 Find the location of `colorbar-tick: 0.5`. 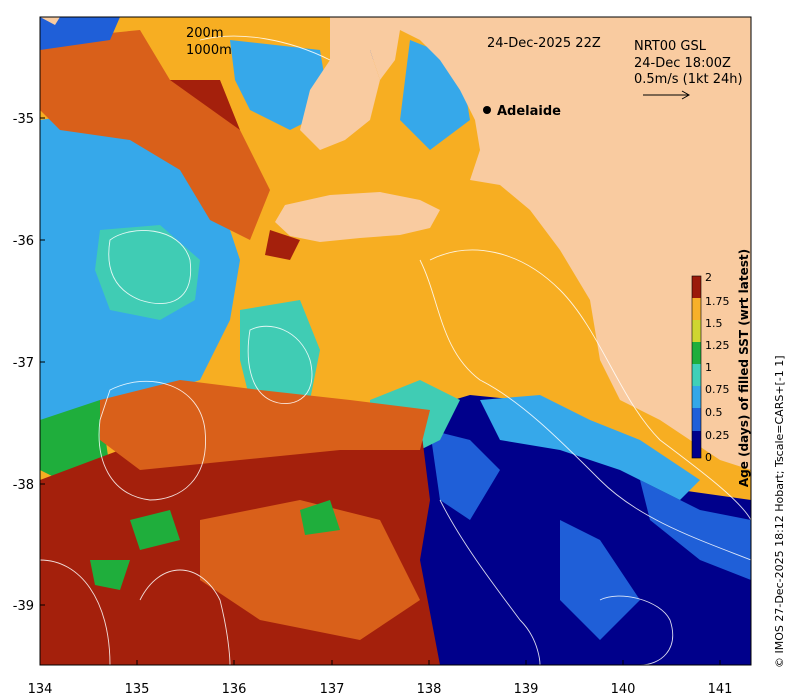

colorbar-tick: 0.5 is located at coordinates (714, 412).